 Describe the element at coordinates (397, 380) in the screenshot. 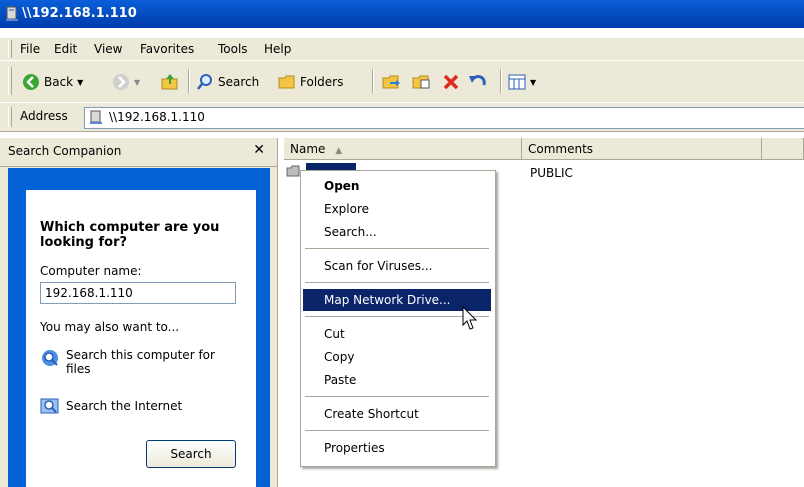

I see `menu-item-paste: Paste` at that location.